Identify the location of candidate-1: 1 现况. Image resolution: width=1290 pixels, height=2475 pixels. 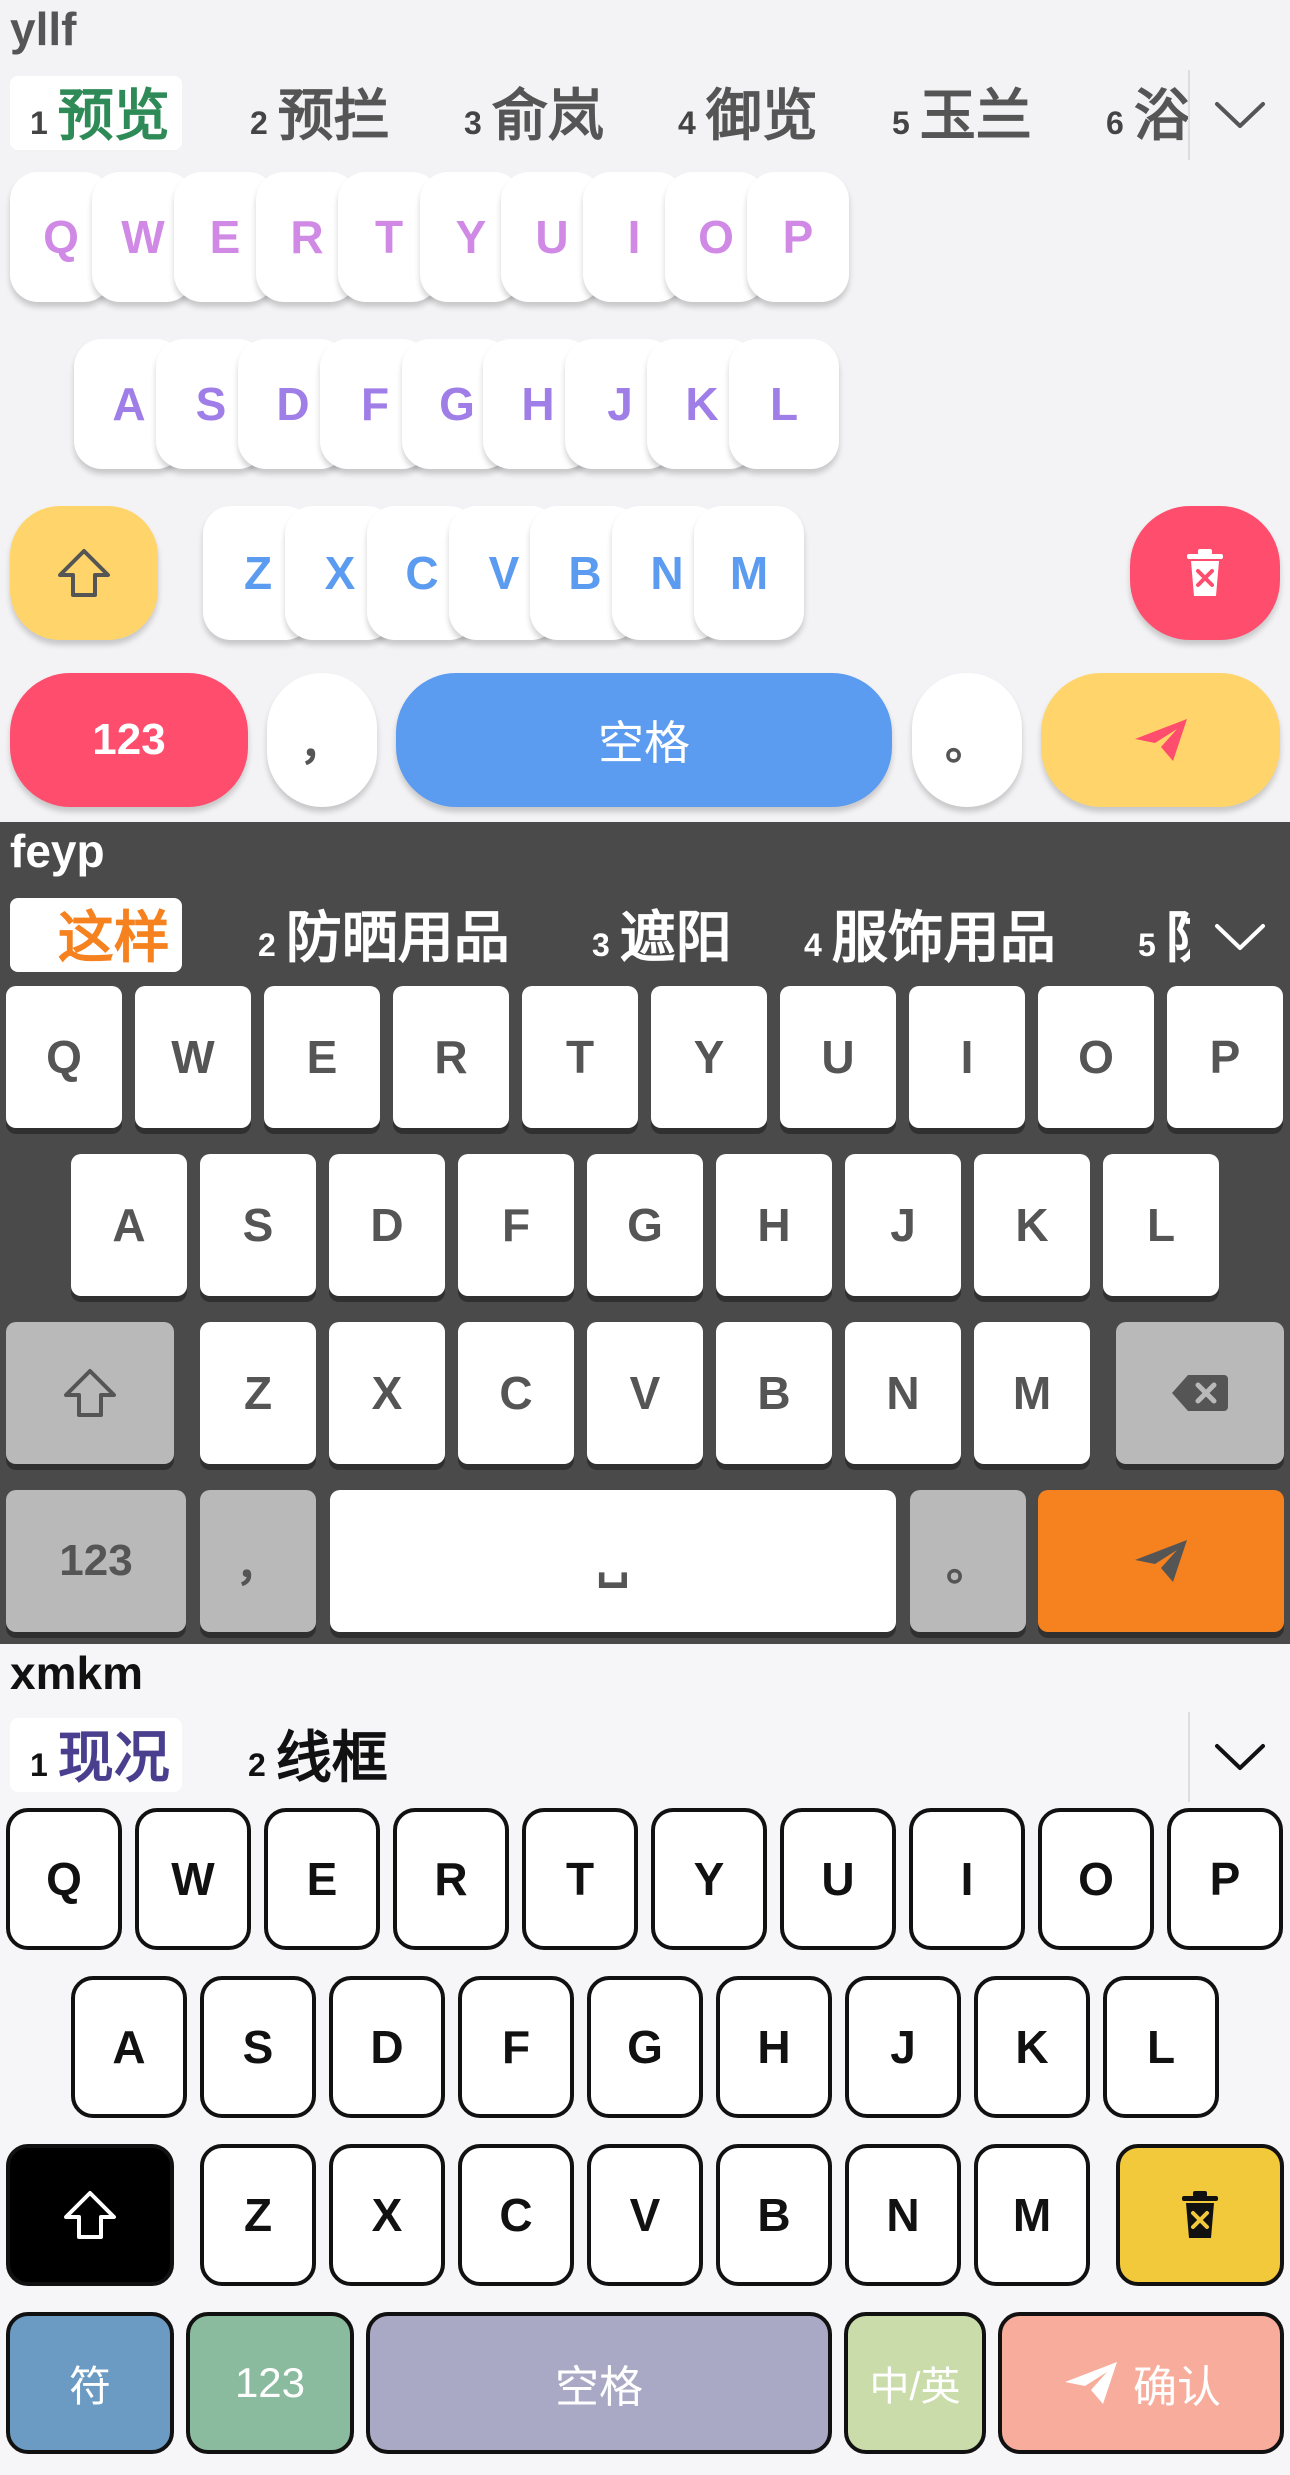
(96, 1755).